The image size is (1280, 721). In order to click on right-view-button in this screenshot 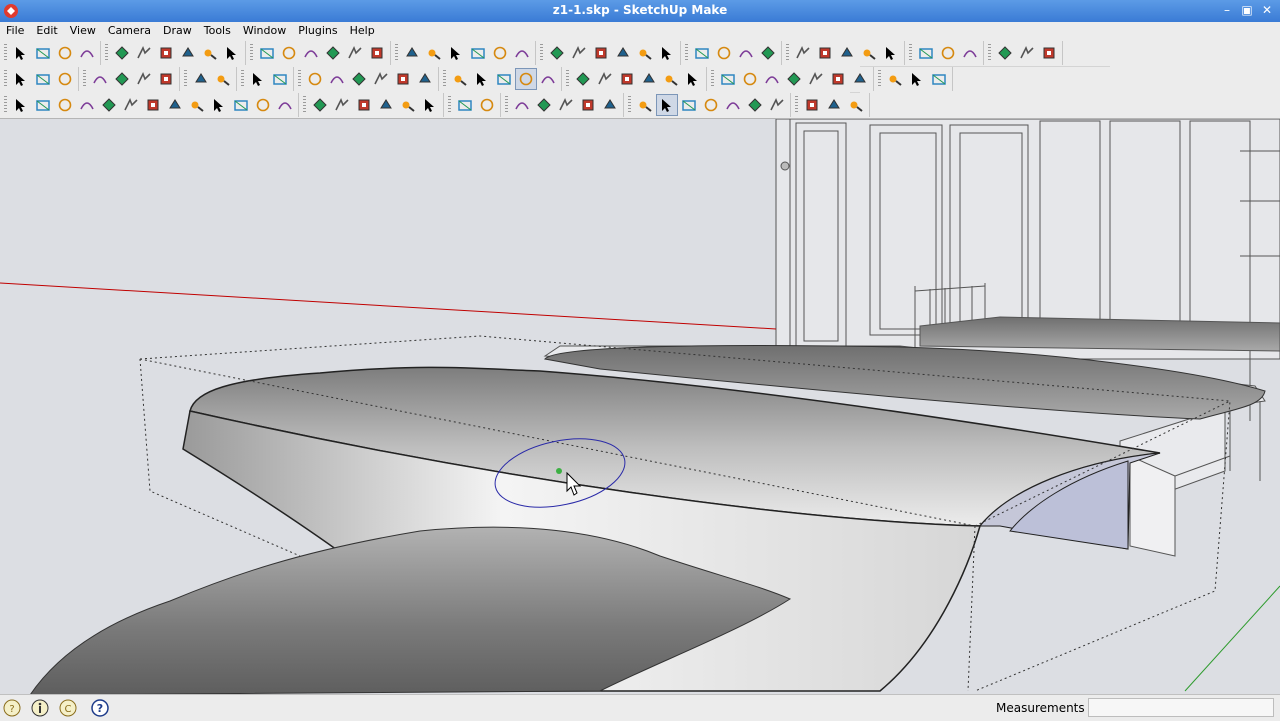, I will do `click(381, 79)`.